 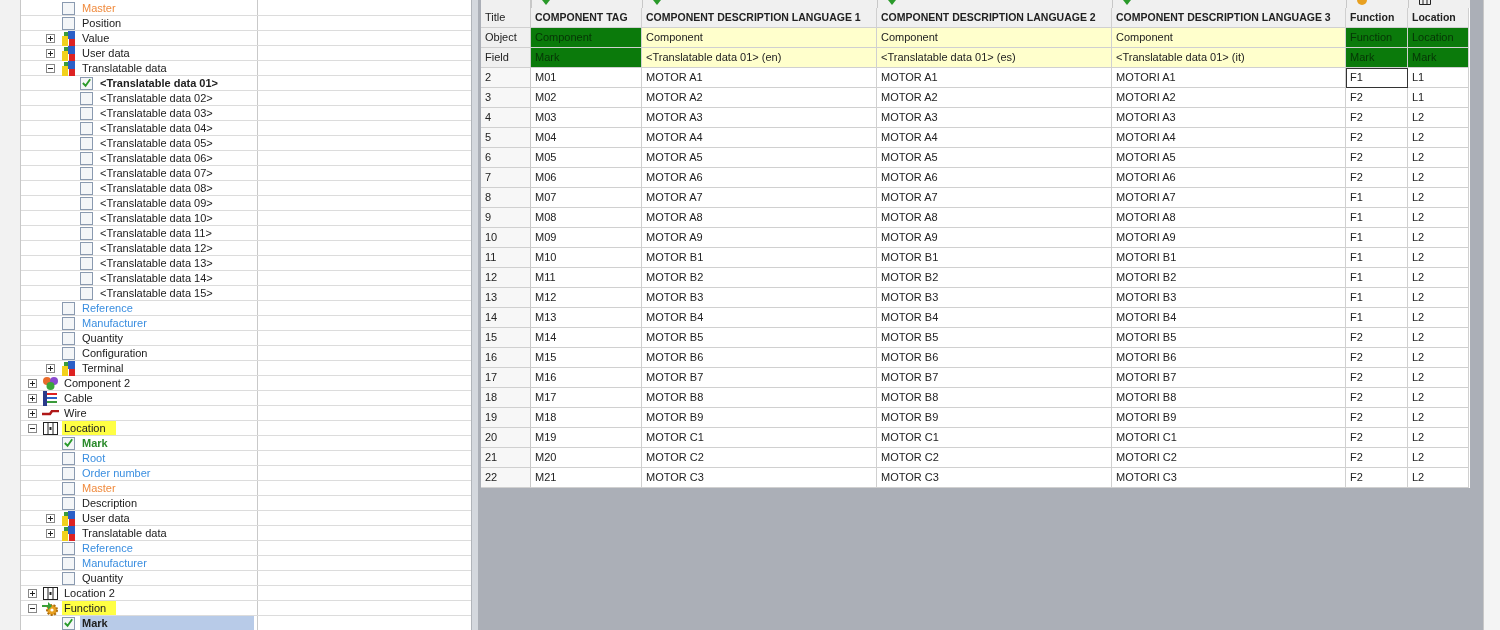 I want to click on table-cell: MOTOR B4, so click(x=994, y=318).